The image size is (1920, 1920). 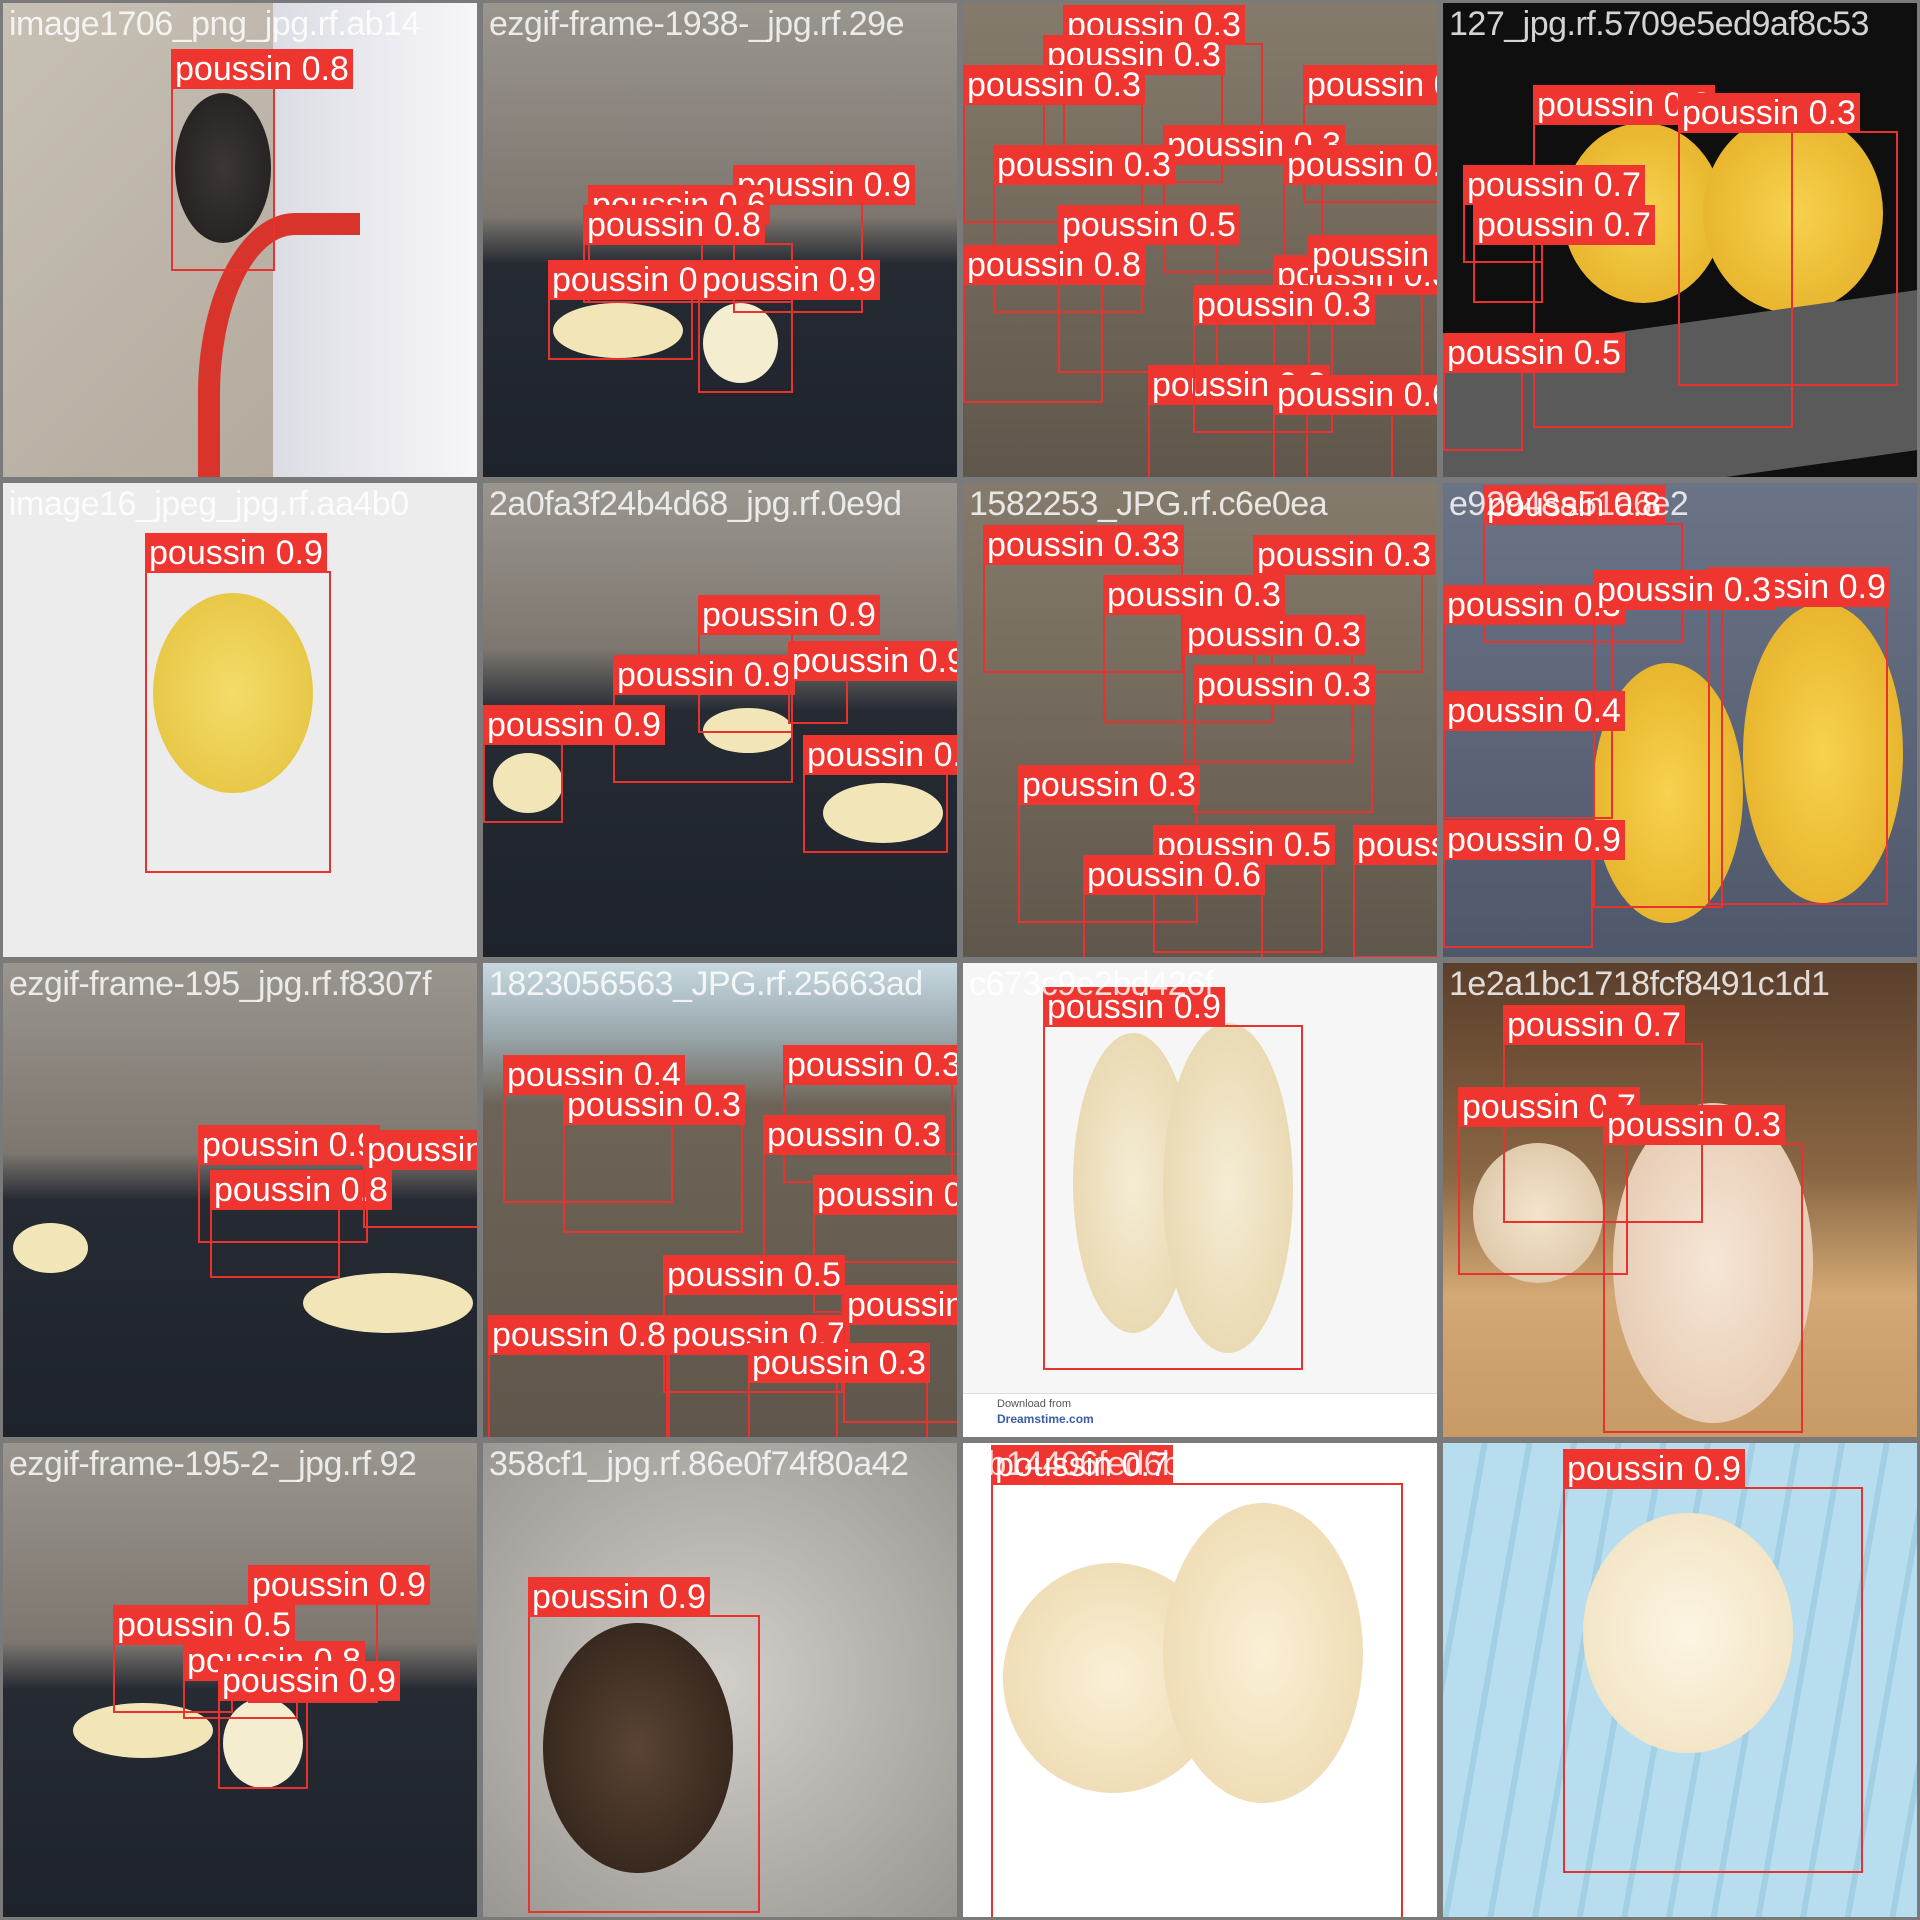 What do you see at coordinates (699, 1464) in the screenshot?
I see `filename-label: 358cf1_jpg.rf.86e0f74f80a42` at bounding box center [699, 1464].